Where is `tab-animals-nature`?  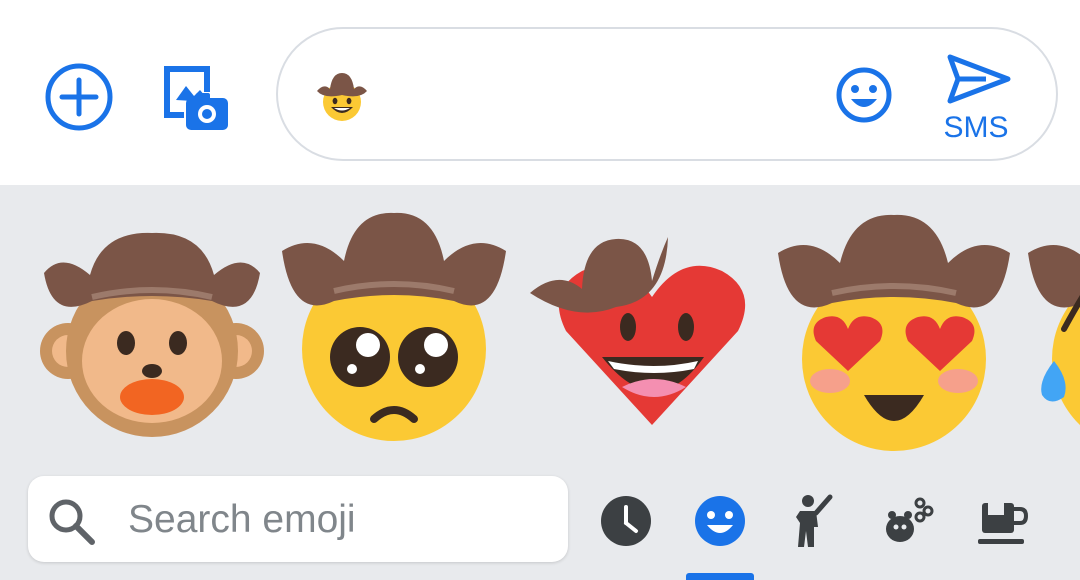
tab-animals-nature is located at coordinates (908, 521).